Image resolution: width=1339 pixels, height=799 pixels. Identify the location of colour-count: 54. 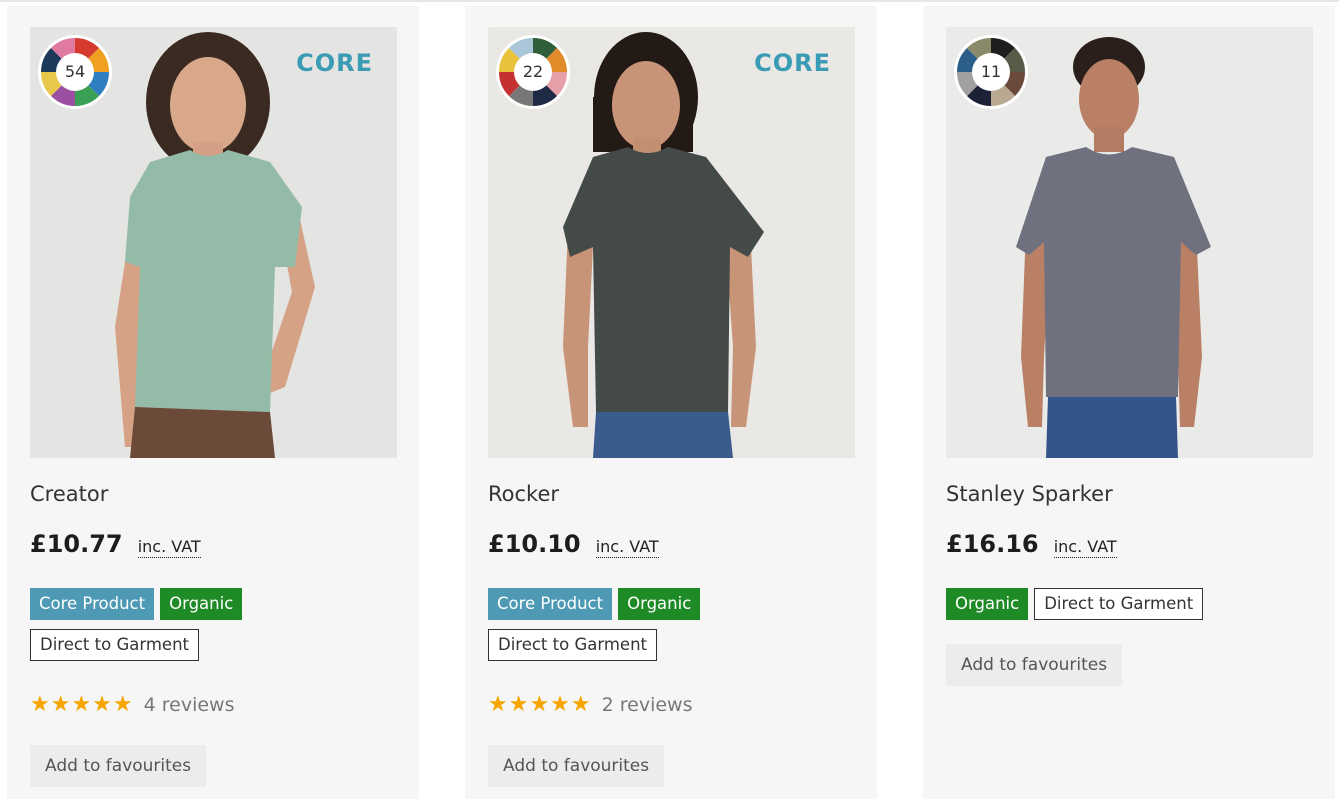
(75, 71).